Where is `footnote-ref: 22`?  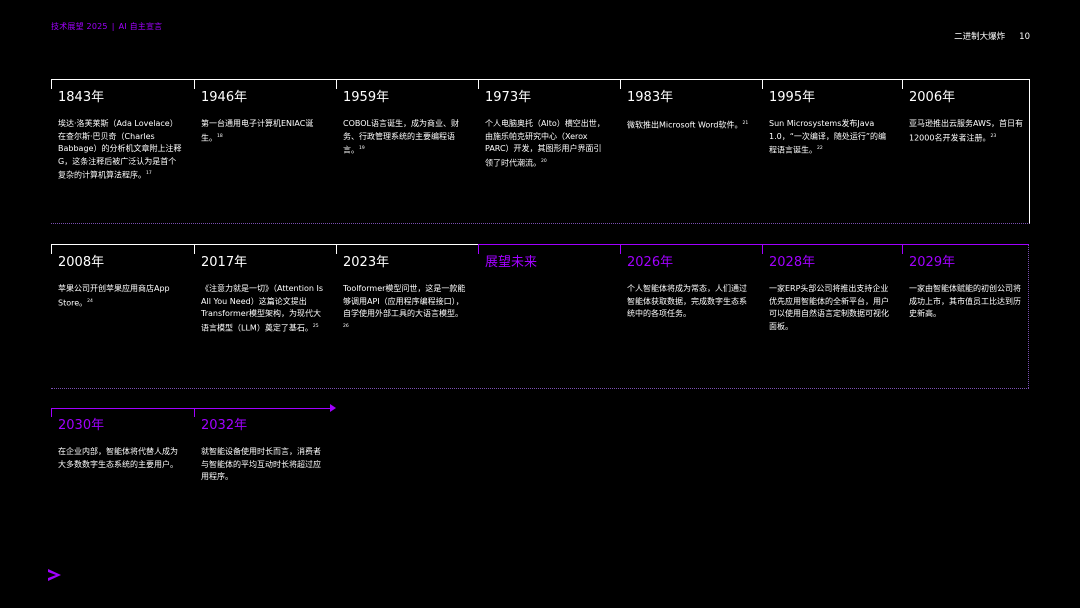 footnote-ref: 22 is located at coordinates (820, 148).